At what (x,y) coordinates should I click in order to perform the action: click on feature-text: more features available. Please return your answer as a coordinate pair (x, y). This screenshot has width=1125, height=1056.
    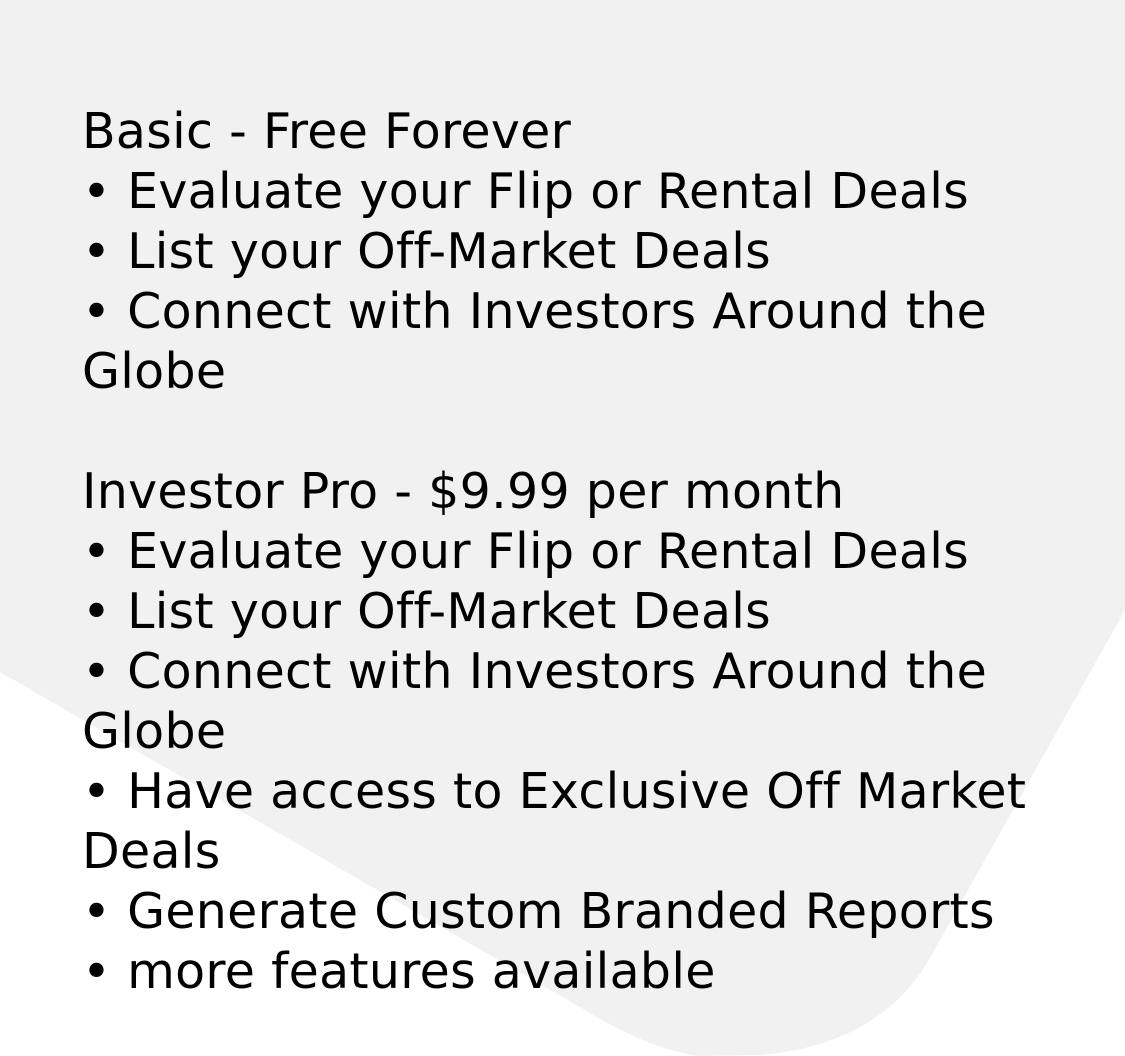
    Looking at the image, I should click on (421, 971).